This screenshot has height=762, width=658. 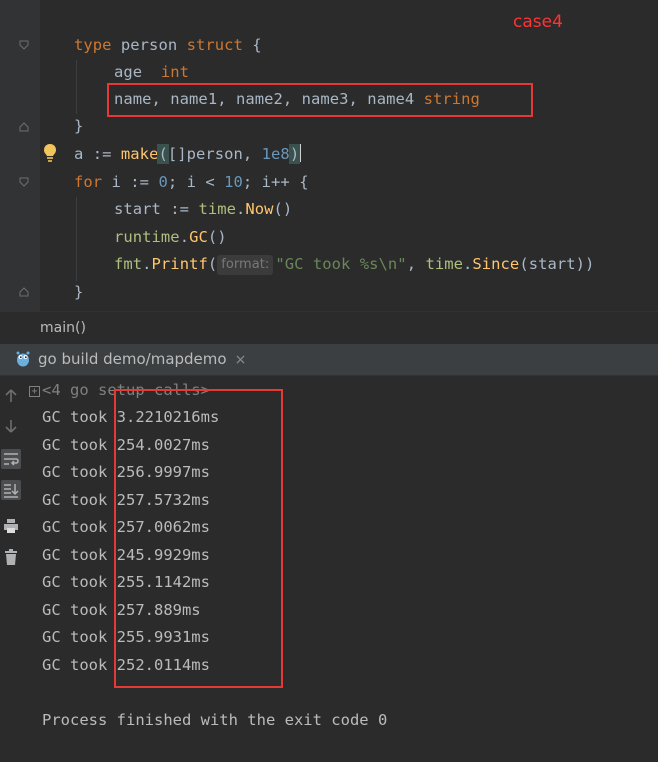 What do you see at coordinates (139, 154) in the screenshot?
I see `func-make: make` at bounding box center [139, 154].